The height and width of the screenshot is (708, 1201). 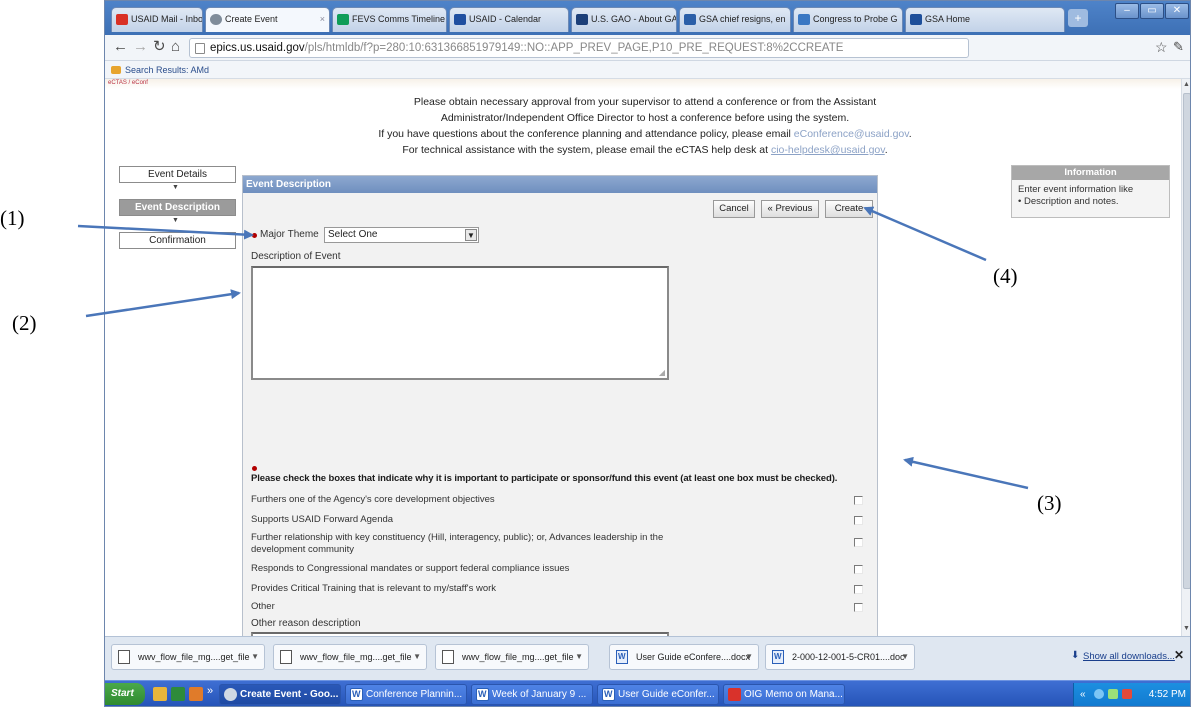 I want to click on start-button: Start, so click(x=125, y=694).